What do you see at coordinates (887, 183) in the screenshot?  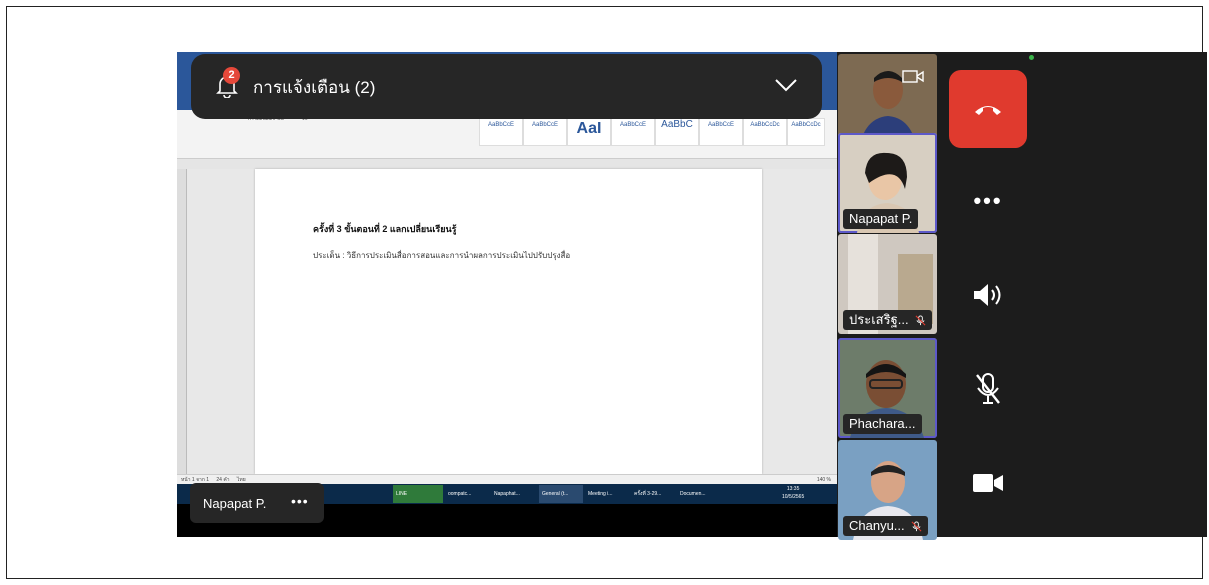 I see `participant-tile-2: Napapat P.` at bounding box center [887, 183].